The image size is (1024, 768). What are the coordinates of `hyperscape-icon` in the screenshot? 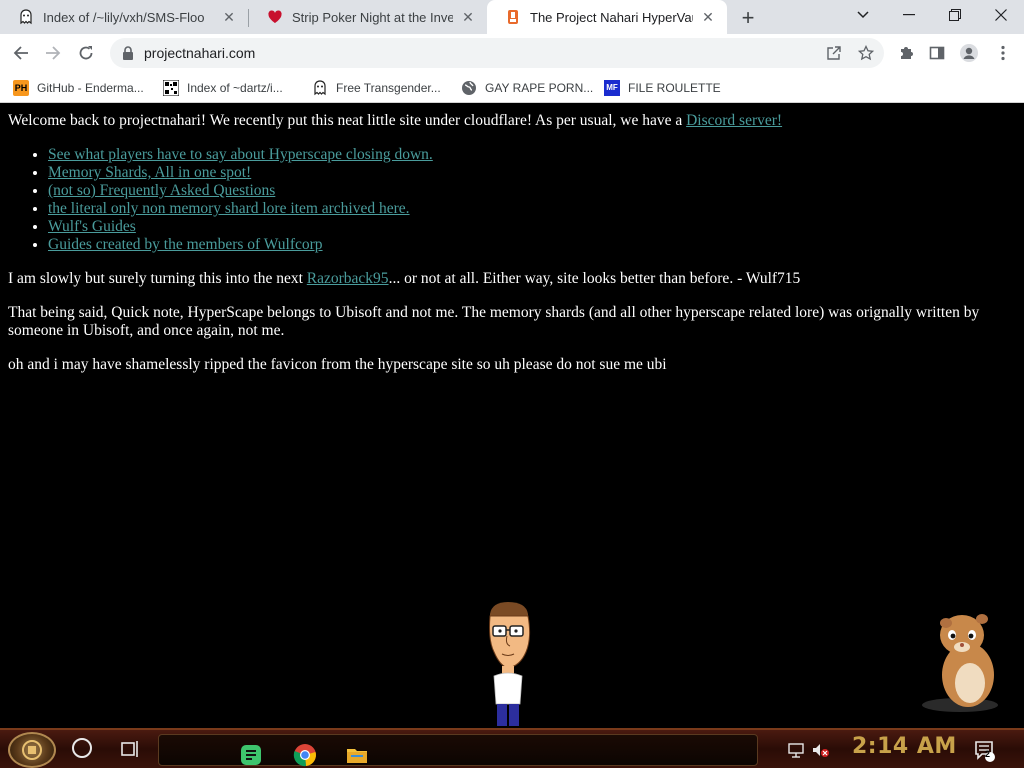 It's located at (513, 17).